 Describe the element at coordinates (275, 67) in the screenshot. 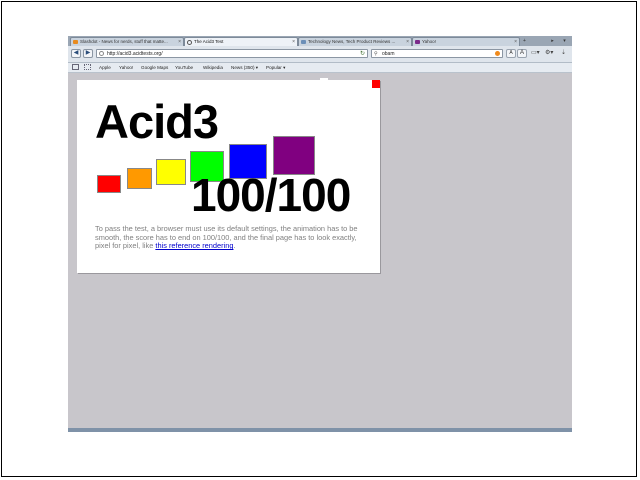

I see `bookmark-popular: Popular ▾` at that location.